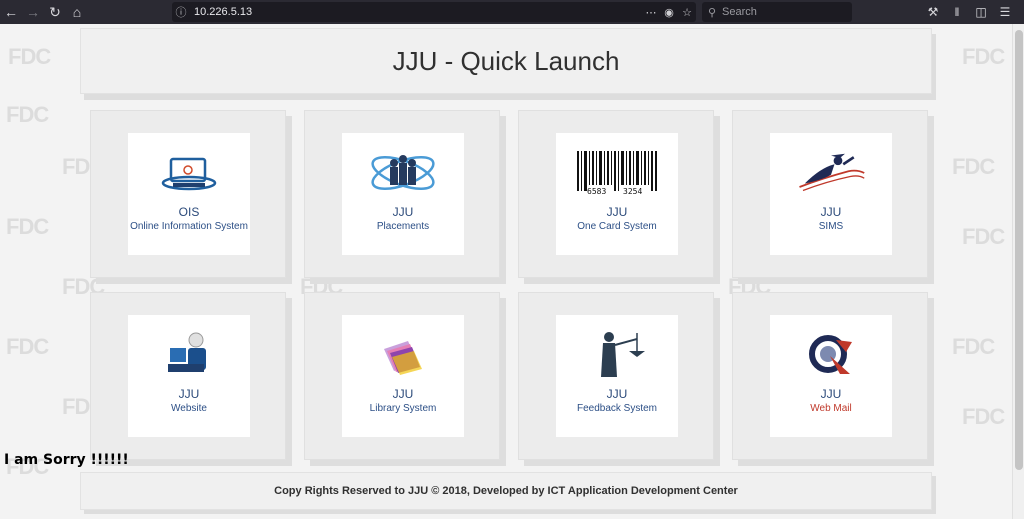  I want to click on vertical-scrollbar, so click(1018, 271).